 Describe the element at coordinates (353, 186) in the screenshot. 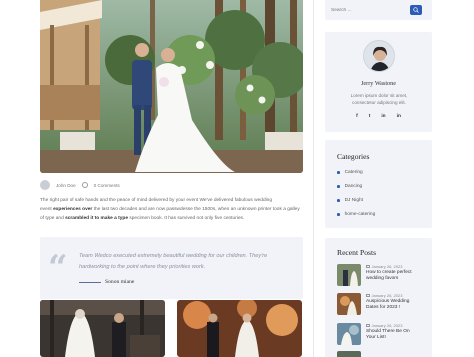

I see `category-label: Dancing` at that location.